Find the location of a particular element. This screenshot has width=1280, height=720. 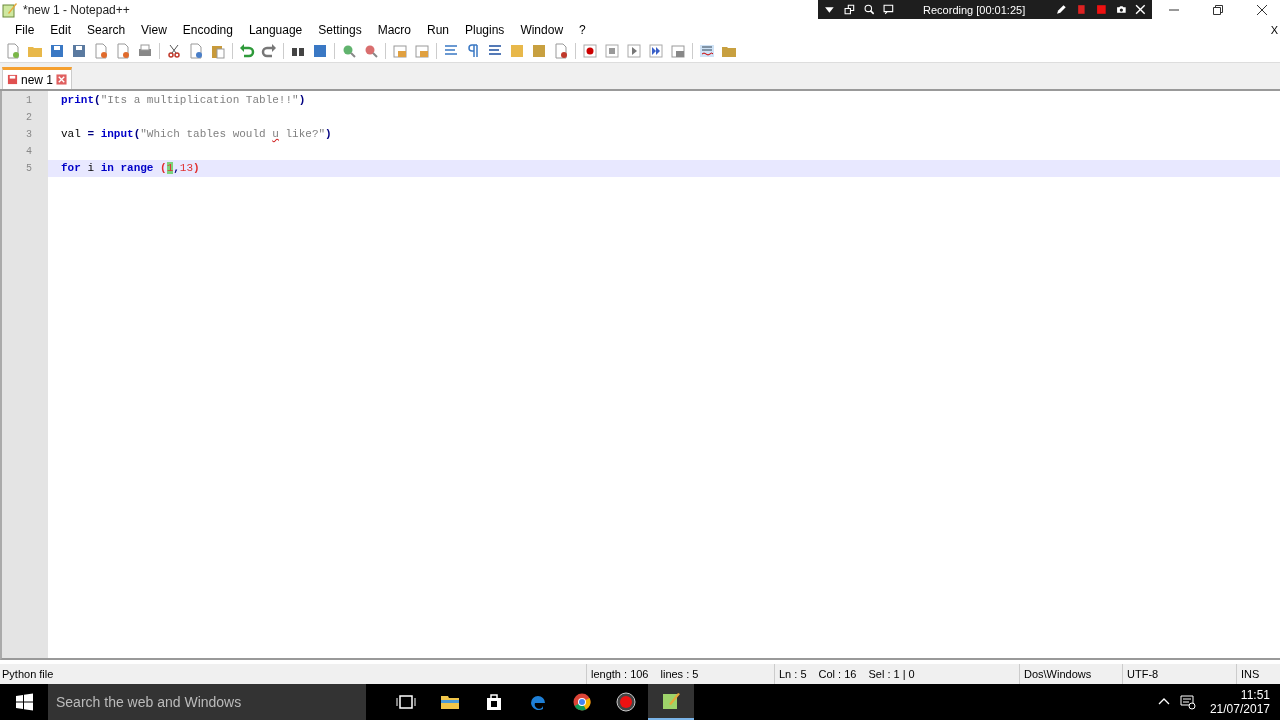

line-number: 2 is located at coordinates (29, 118).